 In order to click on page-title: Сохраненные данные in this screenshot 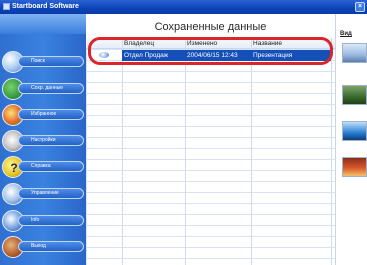, I will do `click(210, 27)`.